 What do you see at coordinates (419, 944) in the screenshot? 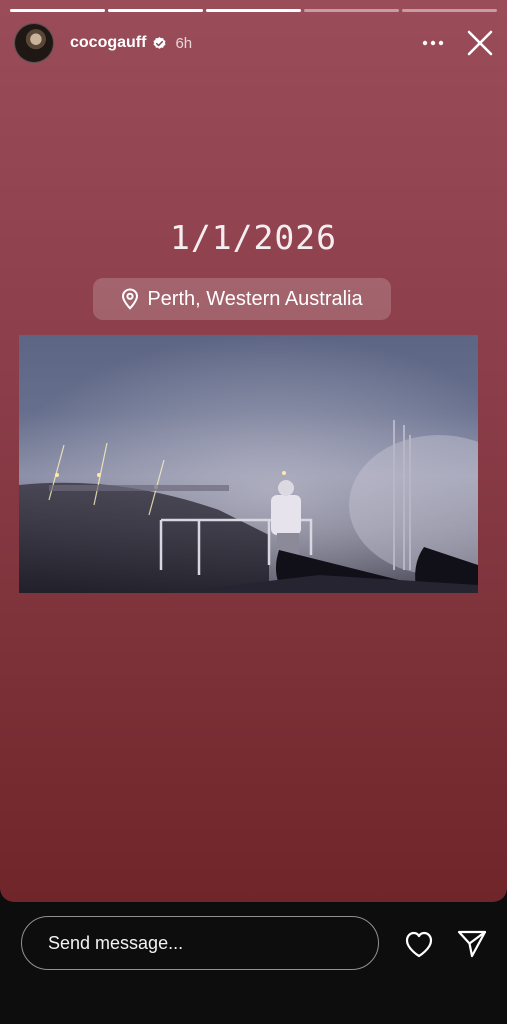
I see `heart-icon` at bounding box center [419, 944].